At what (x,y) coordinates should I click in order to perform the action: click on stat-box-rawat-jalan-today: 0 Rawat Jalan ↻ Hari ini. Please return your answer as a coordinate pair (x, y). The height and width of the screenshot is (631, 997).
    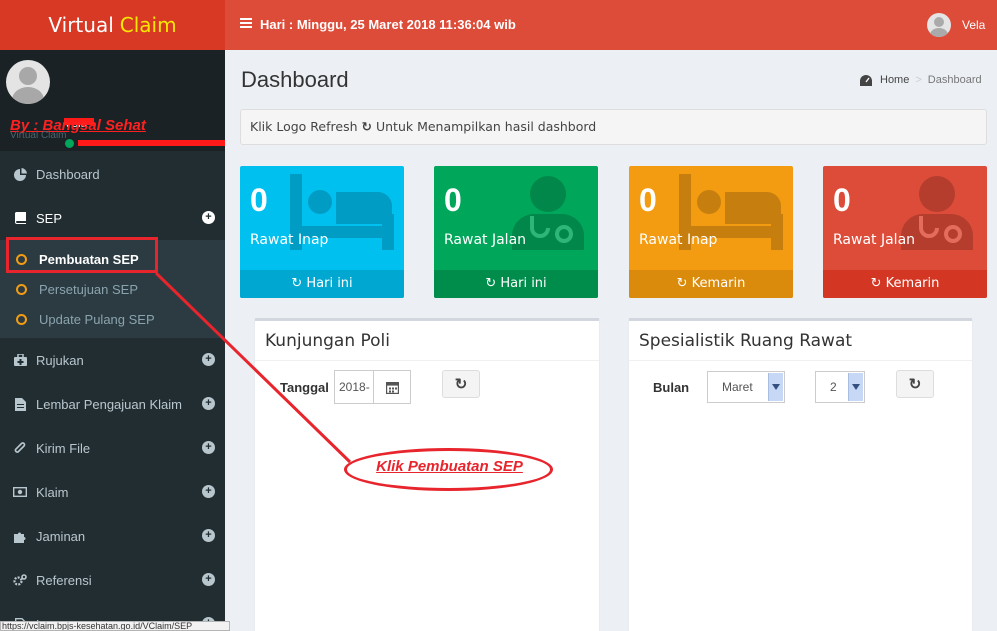
    Looking at the image, I should click on (516, 232).